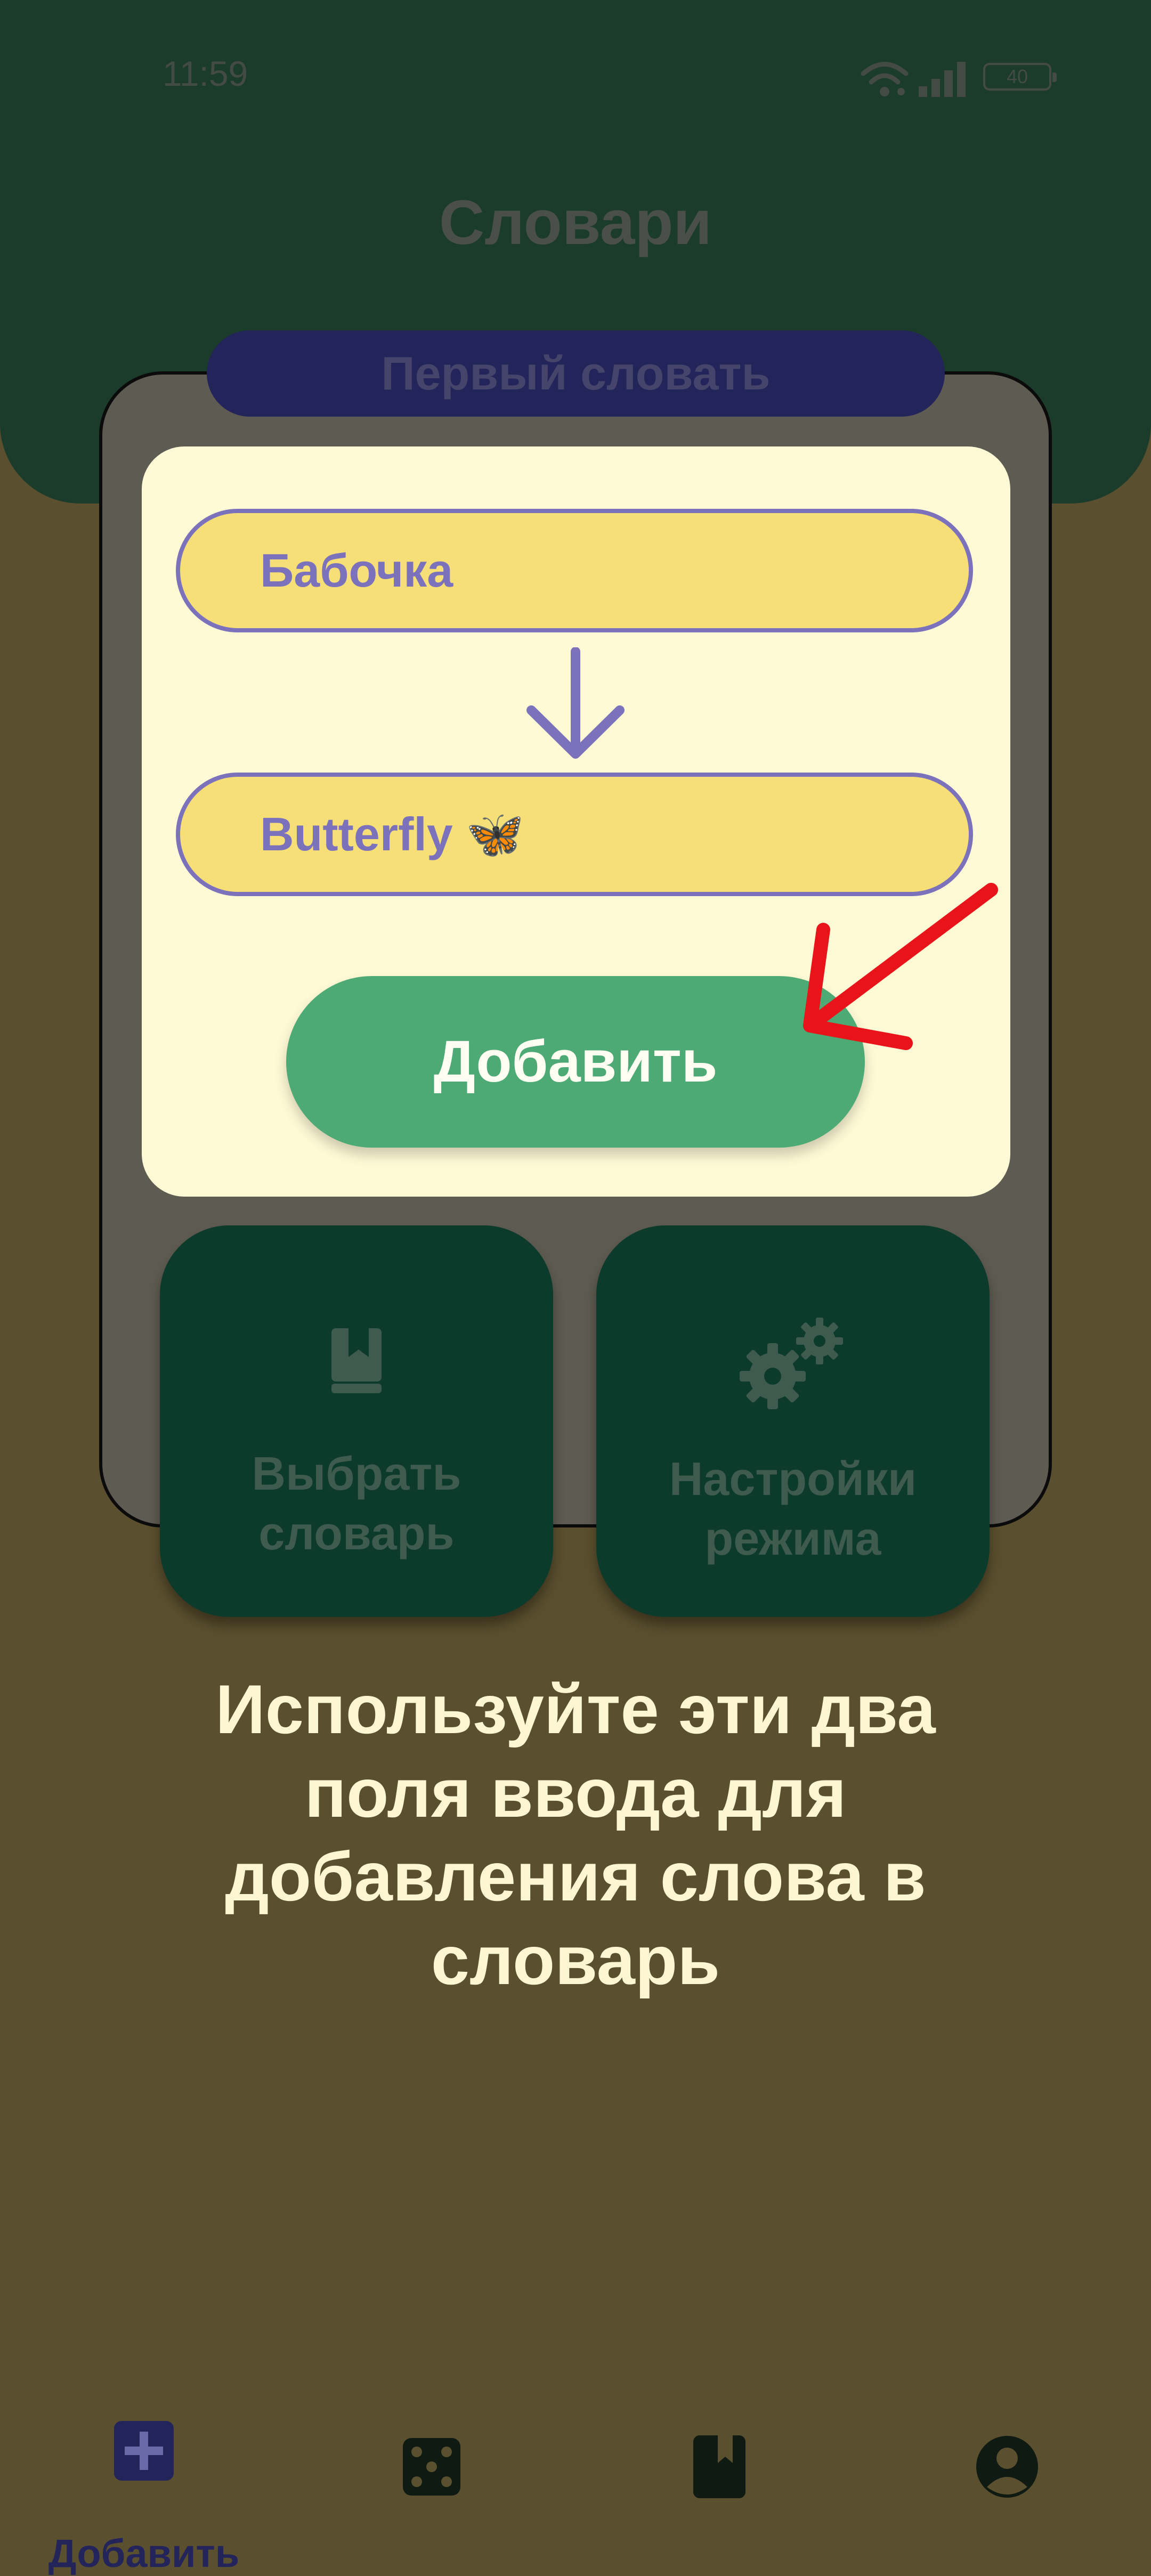 Image resolution: width=1151 pixels, height=2576 pixels. What do you see at coordinates (576, 374) in the screenshot?
I see `dictionary-name-badge: Первый словать` at bounding box center [576, 374].